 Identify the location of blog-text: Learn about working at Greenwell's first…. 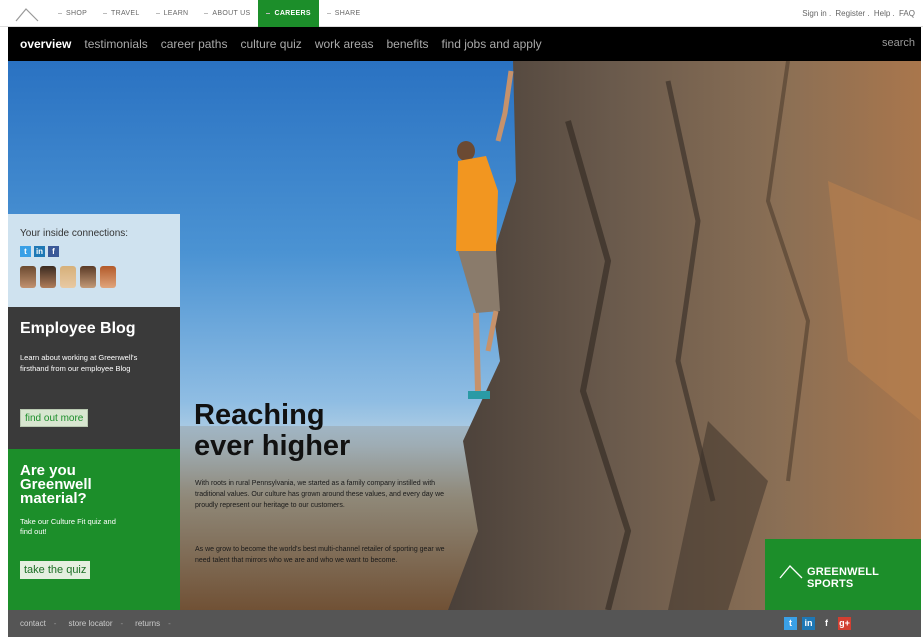
(79, 363).